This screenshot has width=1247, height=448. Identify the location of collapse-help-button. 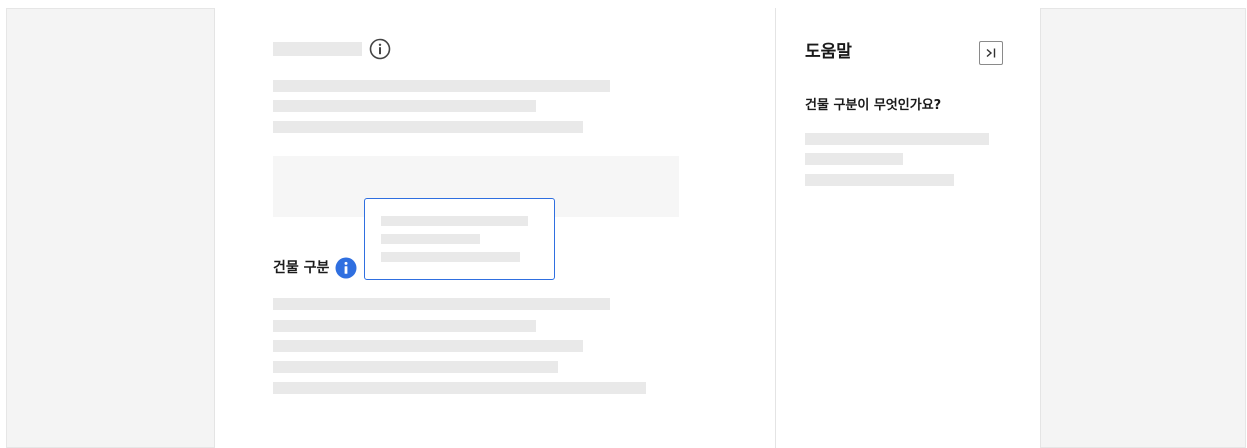
(991, 53).